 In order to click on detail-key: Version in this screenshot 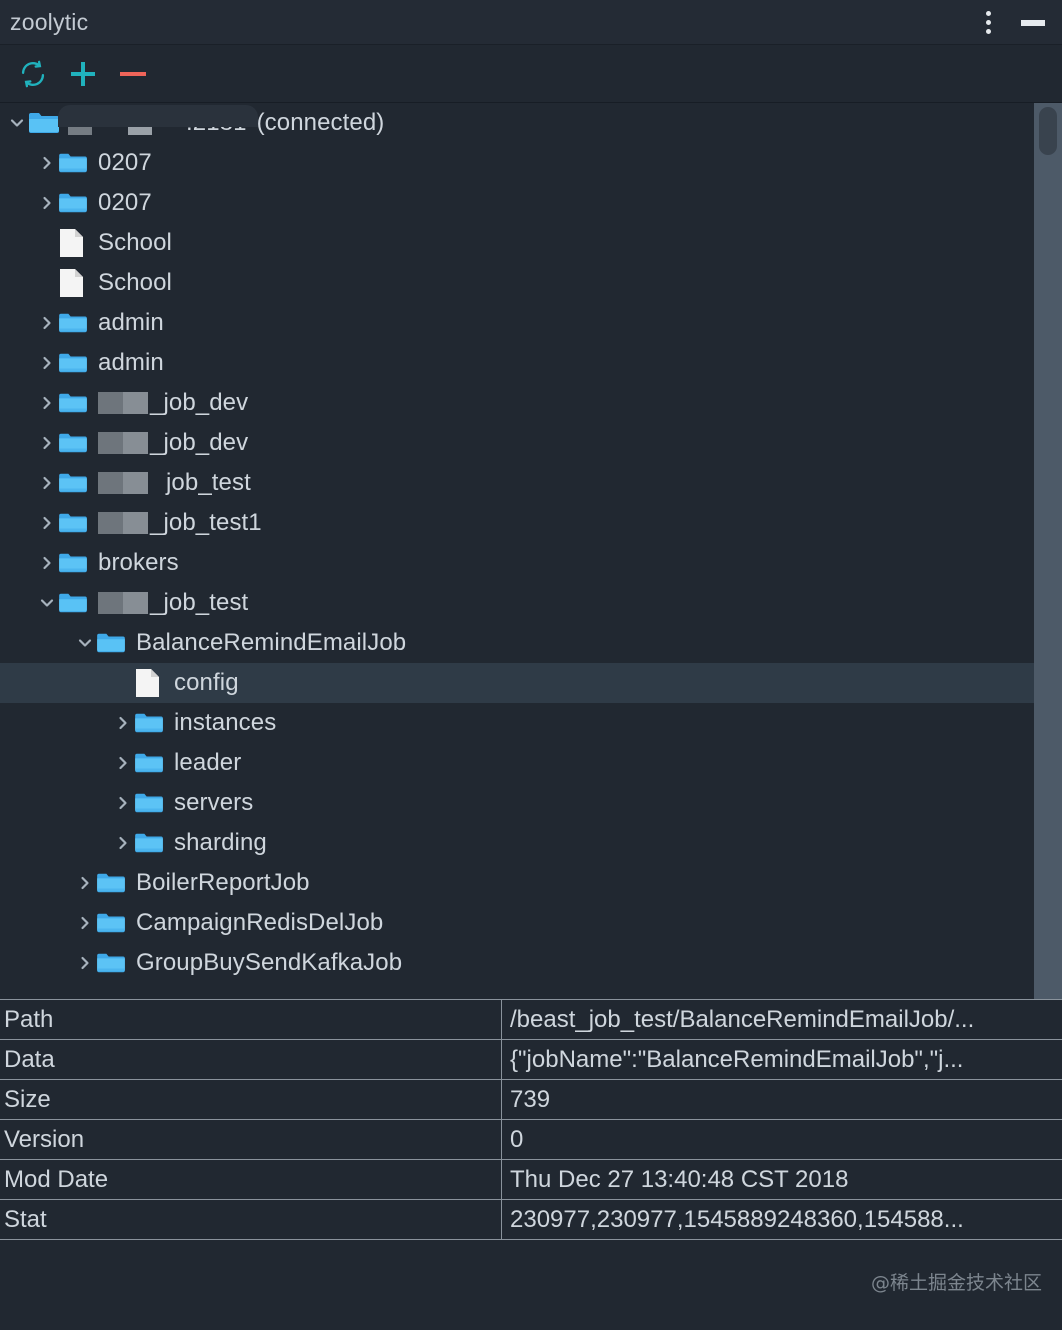, I will do `click(251, 1139)`.